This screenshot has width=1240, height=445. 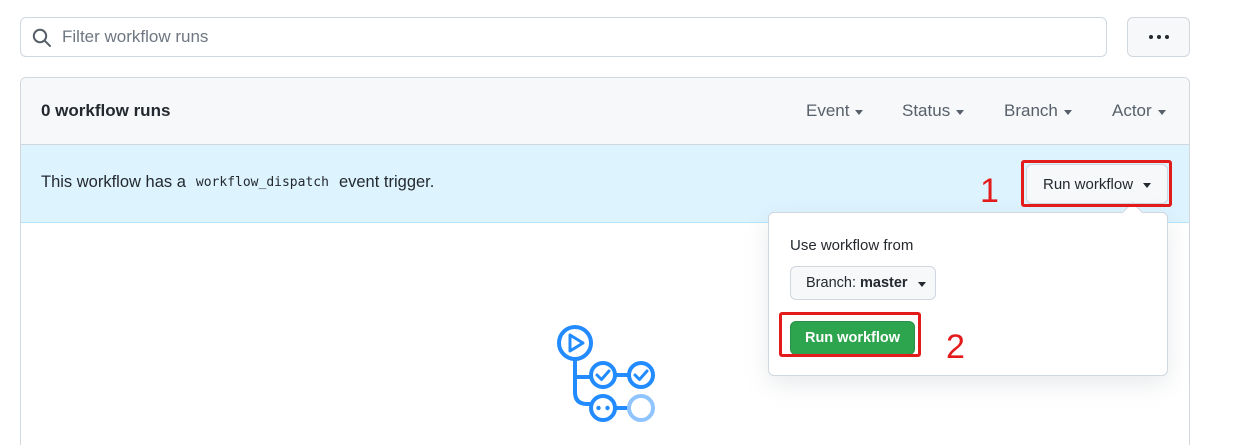 What do you see at coordinates (831, 283) in the screenshot?
I see `branch-prefix: Branch:` at bounding box center [831, 283].